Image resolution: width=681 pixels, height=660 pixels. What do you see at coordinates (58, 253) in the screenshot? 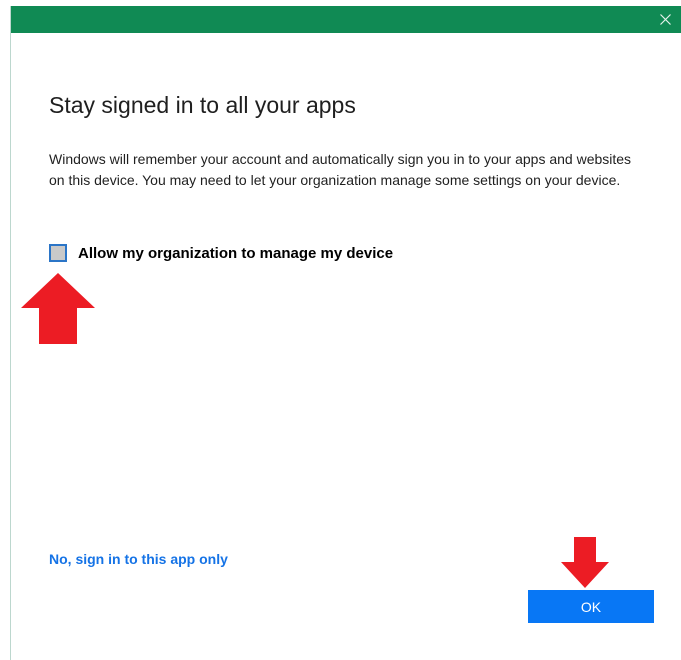
I see `manage-device-checkbox` at bounding box center [58, 253].